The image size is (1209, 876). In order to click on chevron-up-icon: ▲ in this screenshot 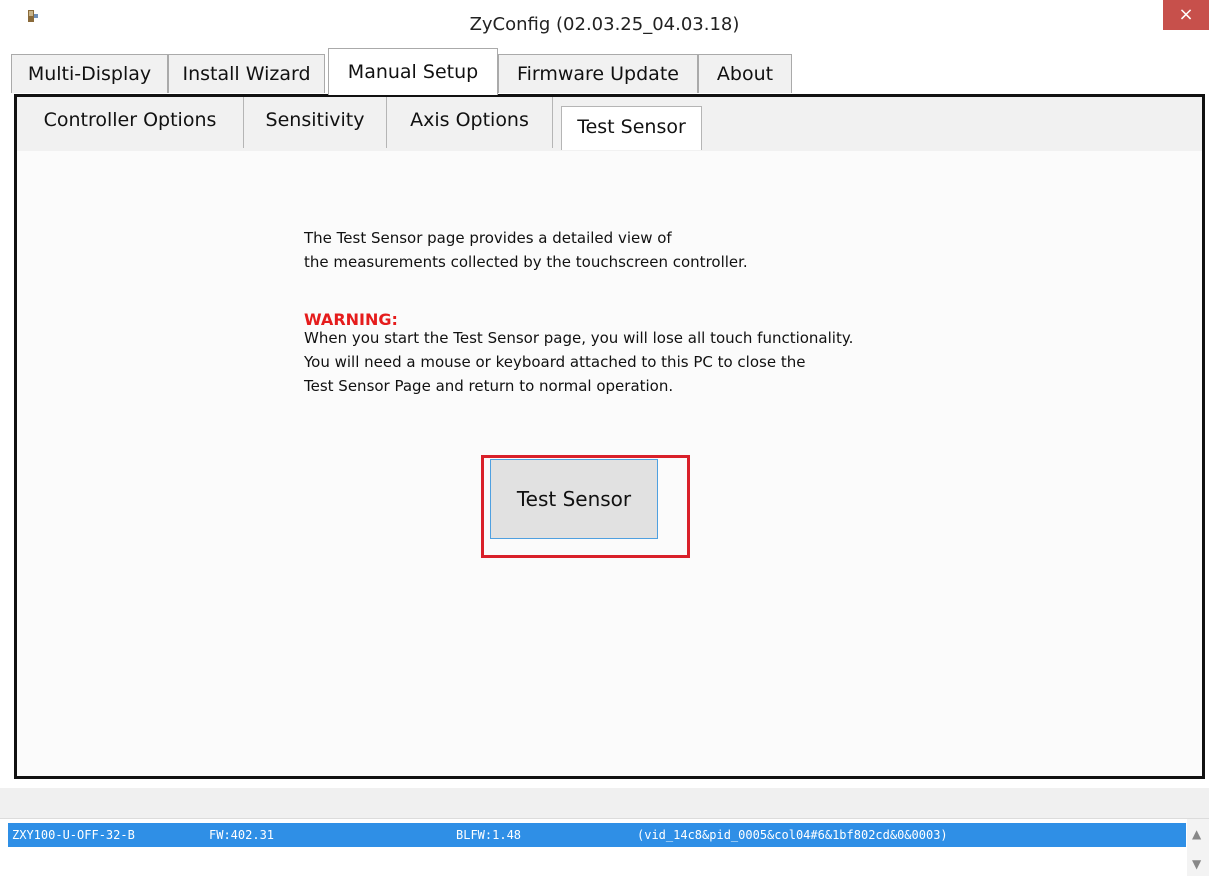, I will do `click(1196, 834)`.